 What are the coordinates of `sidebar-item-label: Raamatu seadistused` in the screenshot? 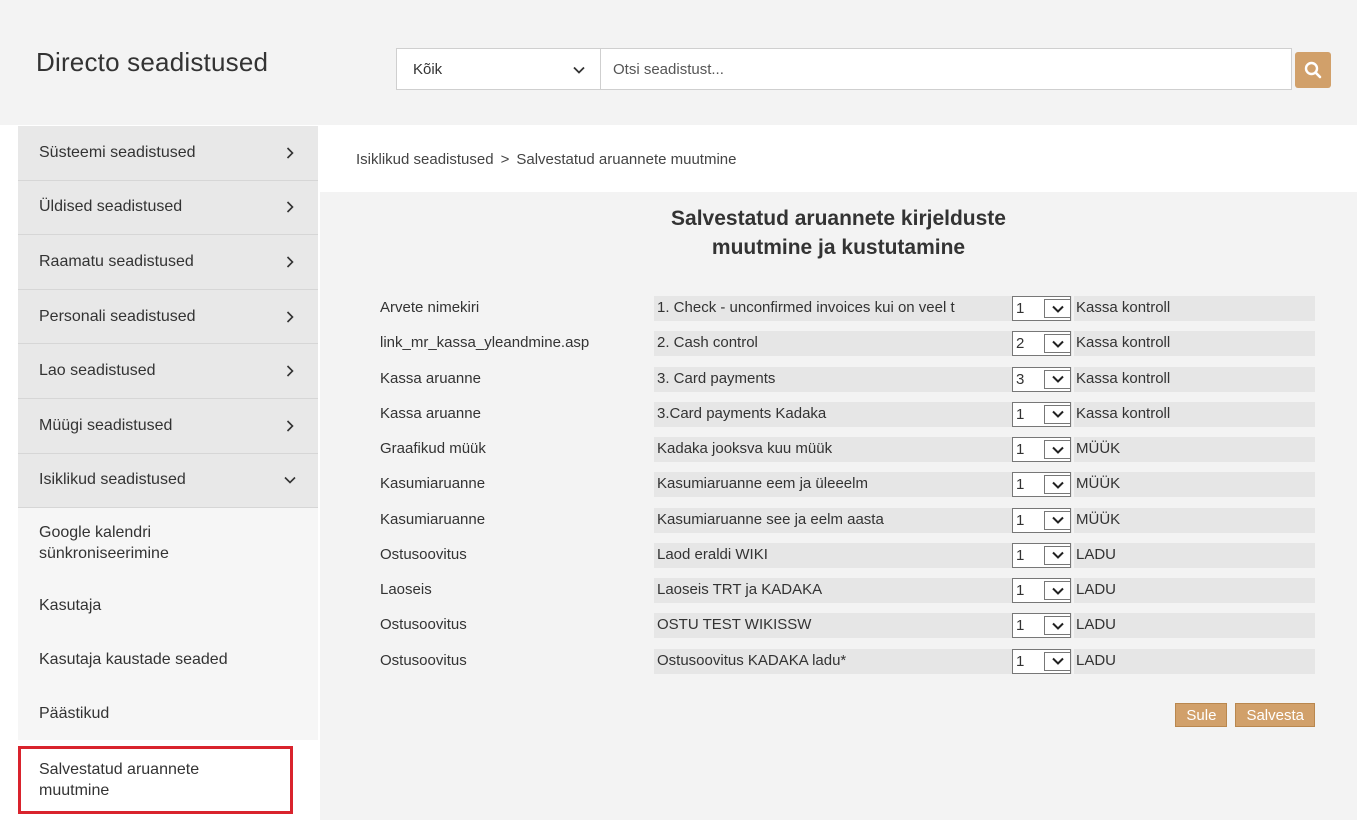 It's located at (116, 261).